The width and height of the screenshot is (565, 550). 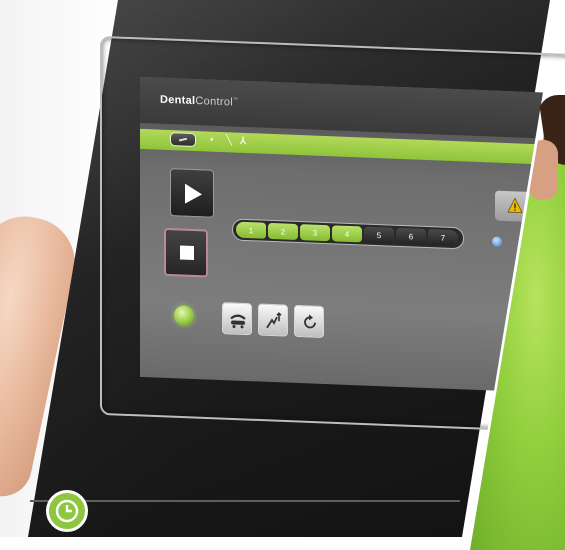 I want to click on tools-icon: ⅄, so click(x=243, y=141).